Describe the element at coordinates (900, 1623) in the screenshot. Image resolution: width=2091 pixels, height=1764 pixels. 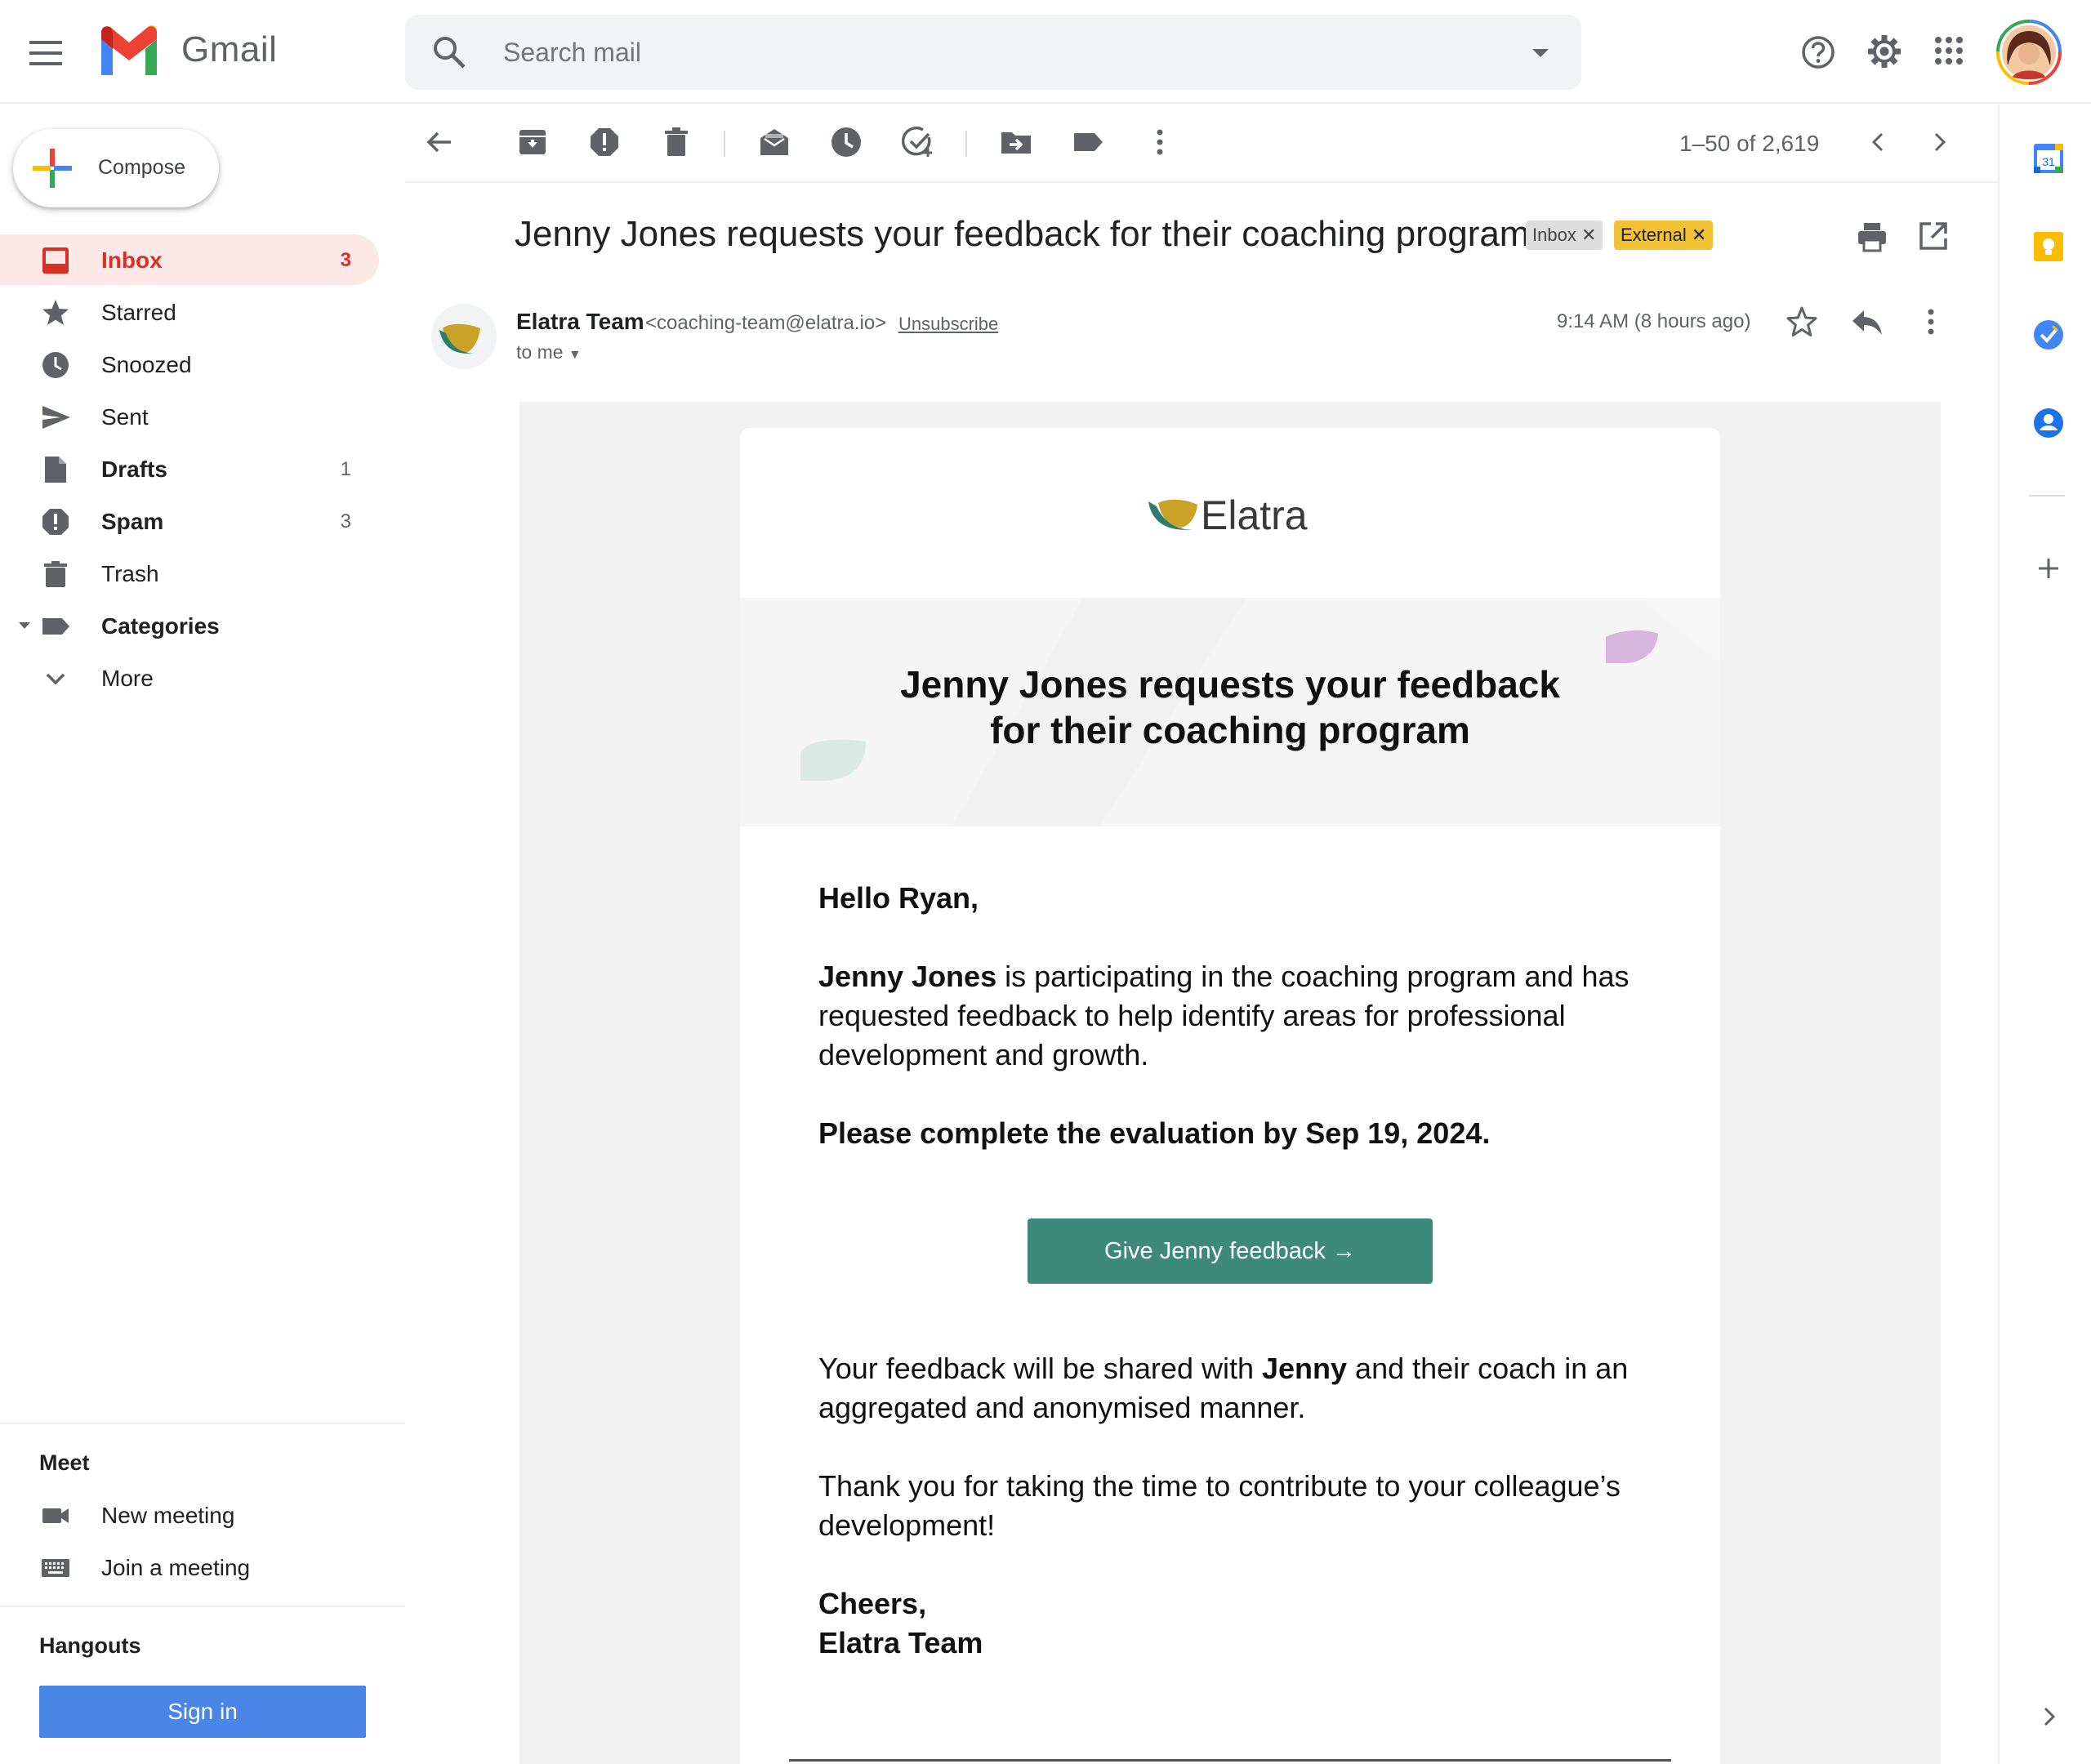
I see `signoff: Cheers, Elatra Team` at that location.